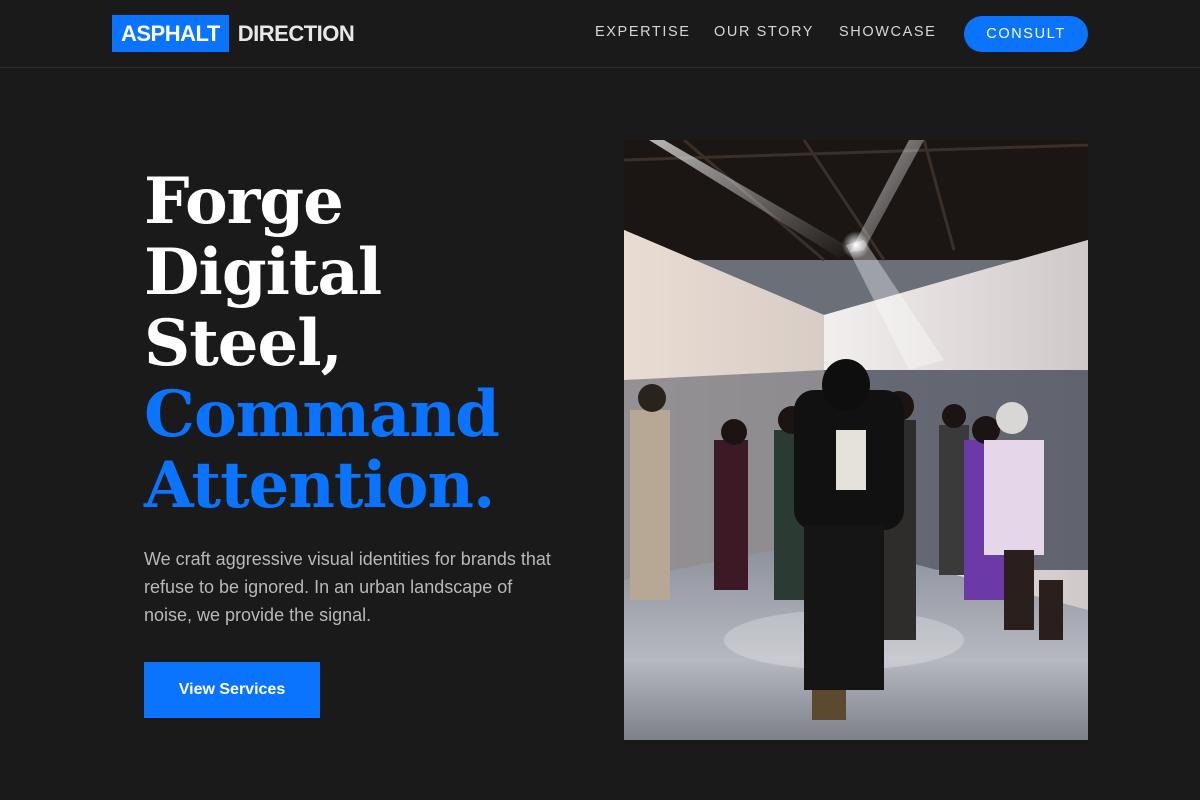 Image resolution: width=1200 pixels, height=800 pixels. What do you see at coordinates (243, 343) in the screenshot?
I see `headline-line: Steel,` at bounding box center [243, 343].